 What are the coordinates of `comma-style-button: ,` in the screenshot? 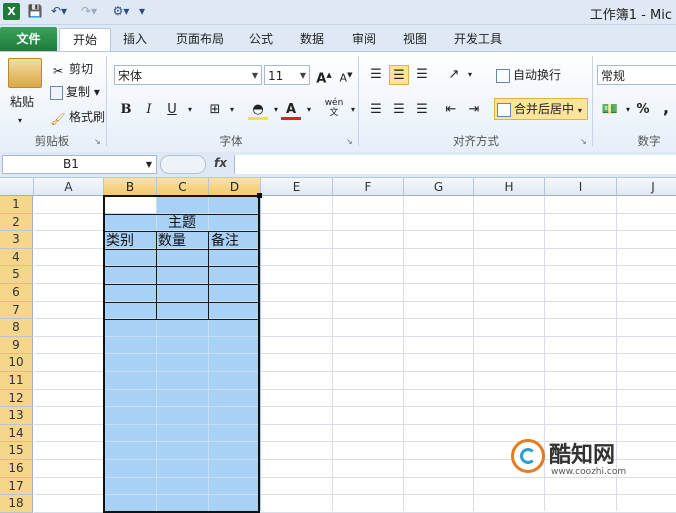 It's located at (666, 108).